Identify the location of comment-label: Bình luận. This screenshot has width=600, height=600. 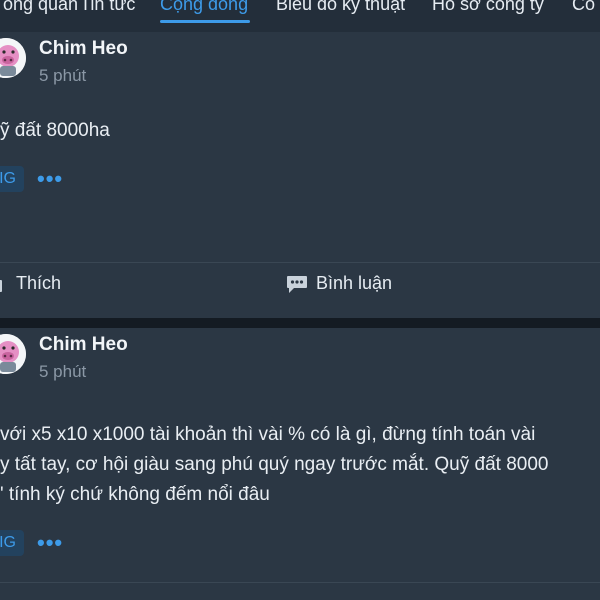
(354, 283).